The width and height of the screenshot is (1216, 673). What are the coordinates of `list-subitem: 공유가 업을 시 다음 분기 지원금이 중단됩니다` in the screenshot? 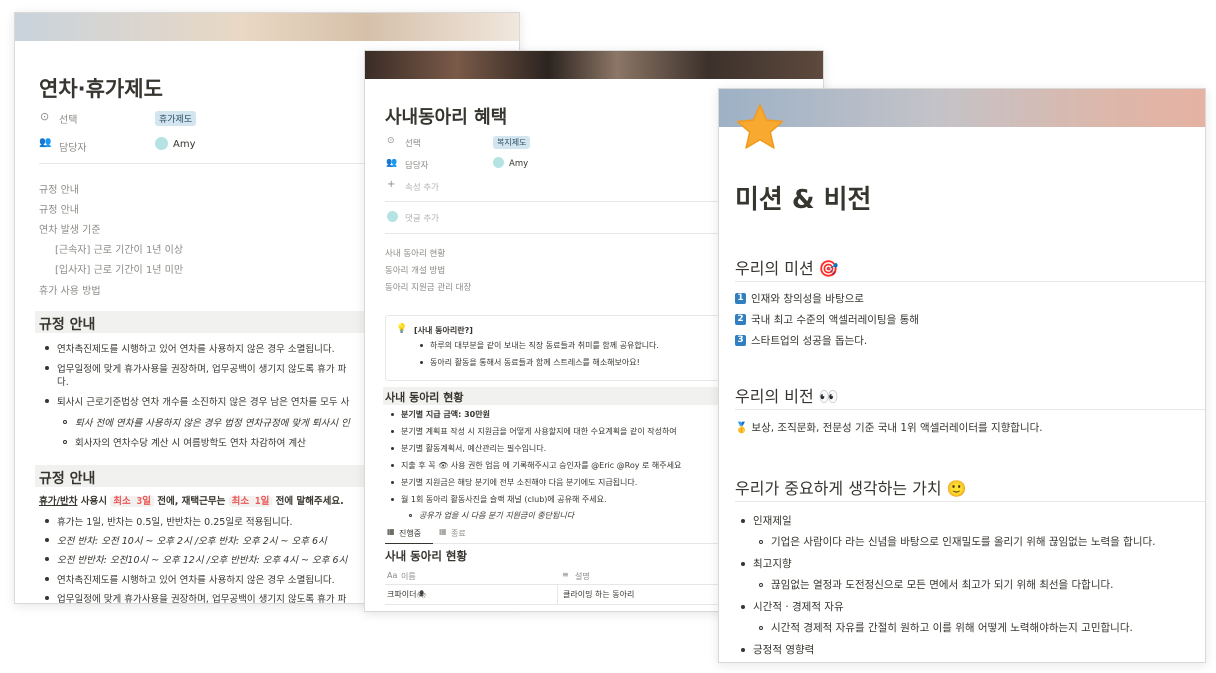 It's located at (497, 515).